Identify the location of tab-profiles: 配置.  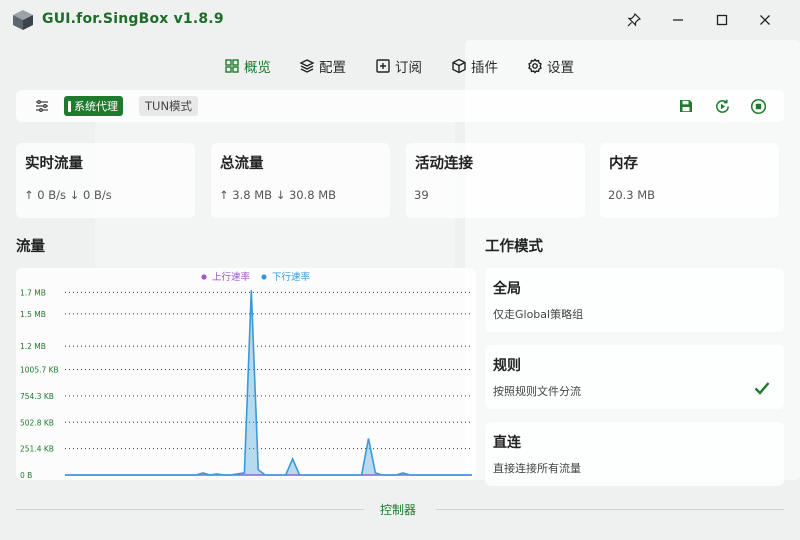
(322, 66).